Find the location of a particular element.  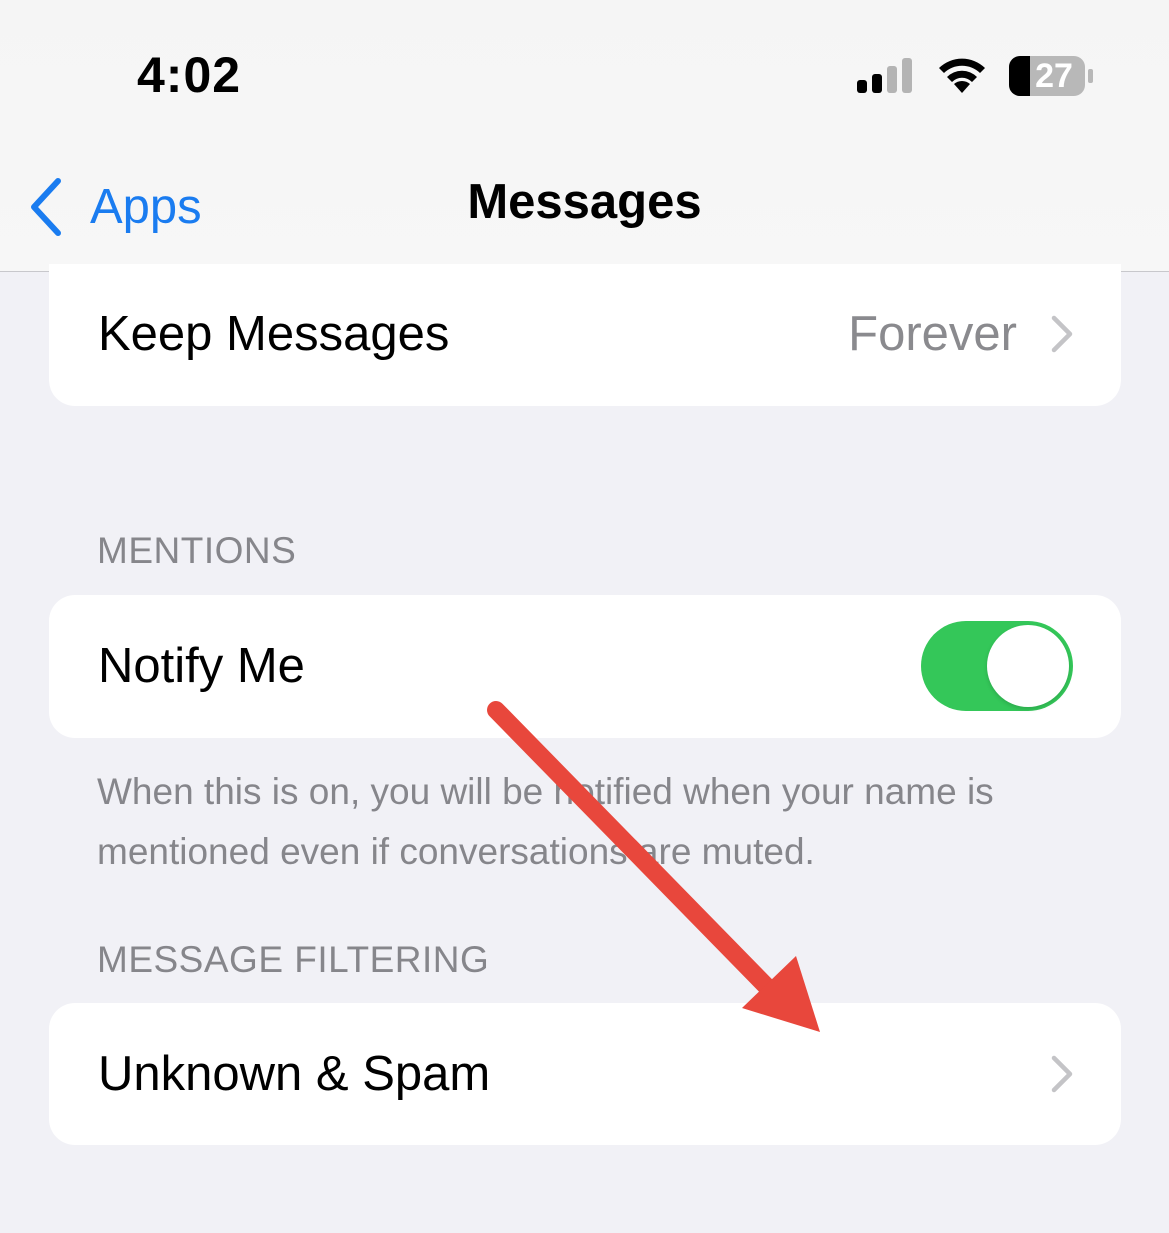

toggle-knob is located at coordinates (1028, 666).